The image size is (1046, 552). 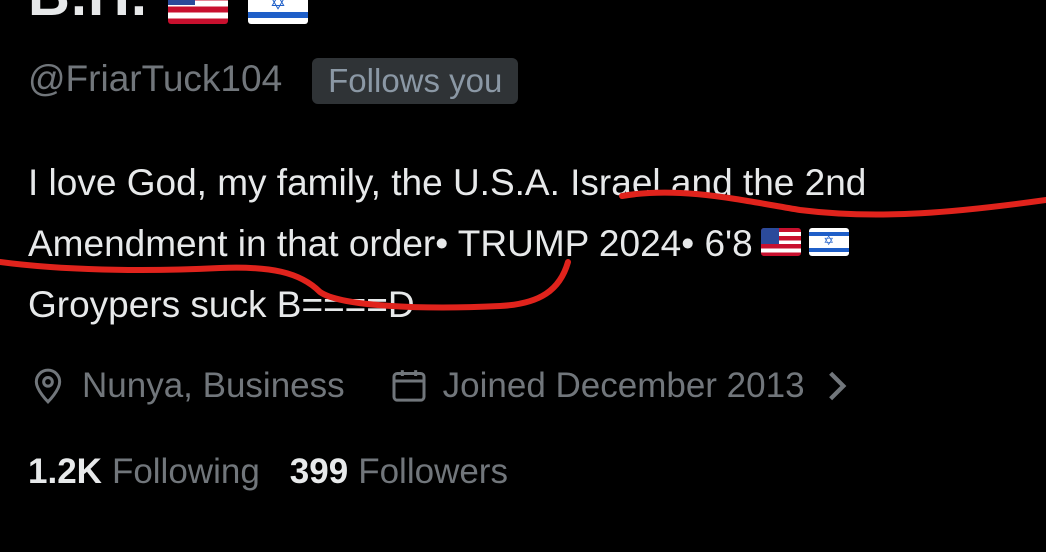 What do you see at coordinates (185, 471) in the screenshot?
I see `following-label: Following` at bounding box center [185, 471].